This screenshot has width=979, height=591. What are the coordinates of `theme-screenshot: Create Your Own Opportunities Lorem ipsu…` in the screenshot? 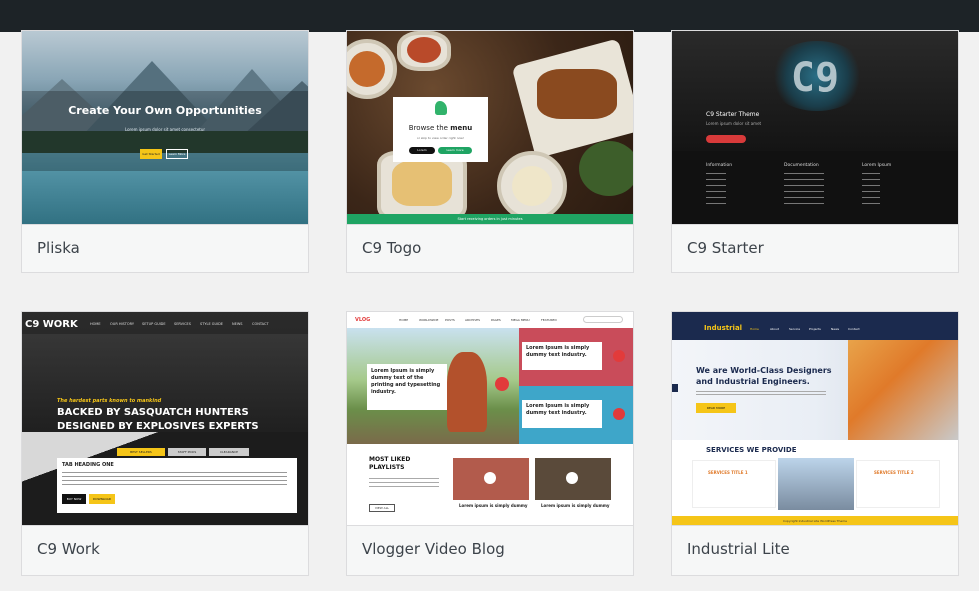 It's located at (165, 127).